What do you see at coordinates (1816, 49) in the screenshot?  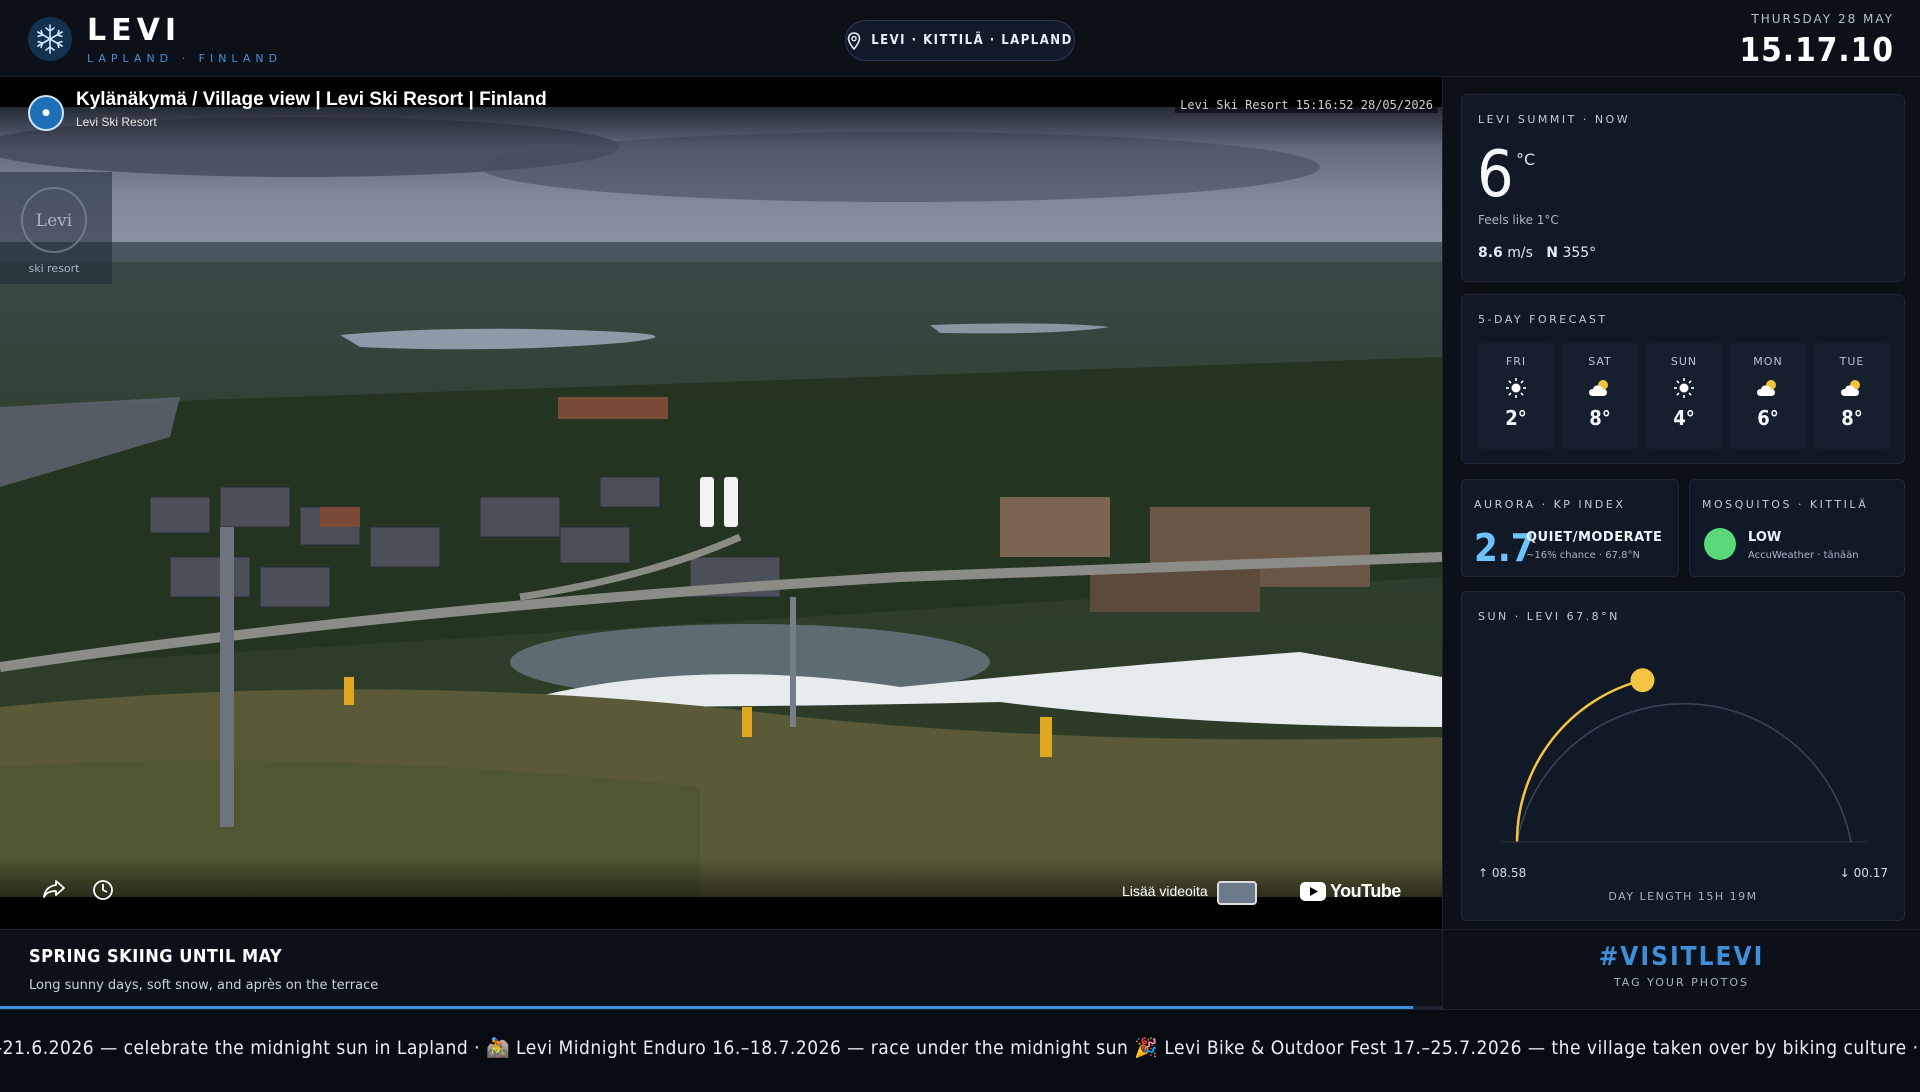 I see `clock-time: 15.17.10` at bounding box center [1816, 49].